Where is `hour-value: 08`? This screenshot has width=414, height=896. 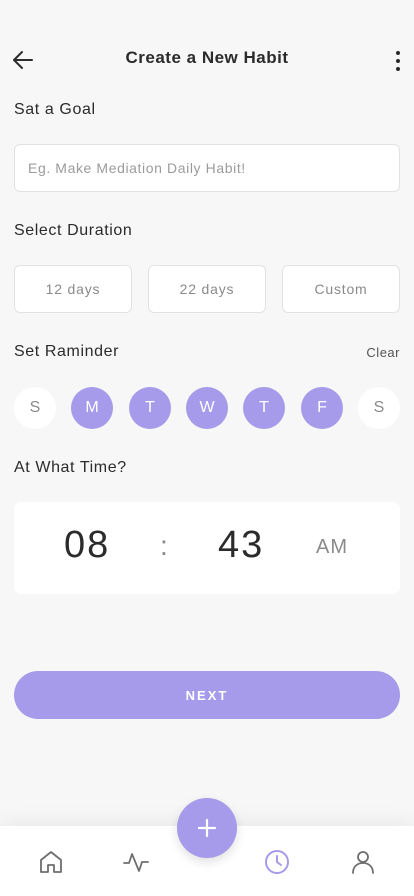
hour-value: 08 is located at coordinates (87, 545).